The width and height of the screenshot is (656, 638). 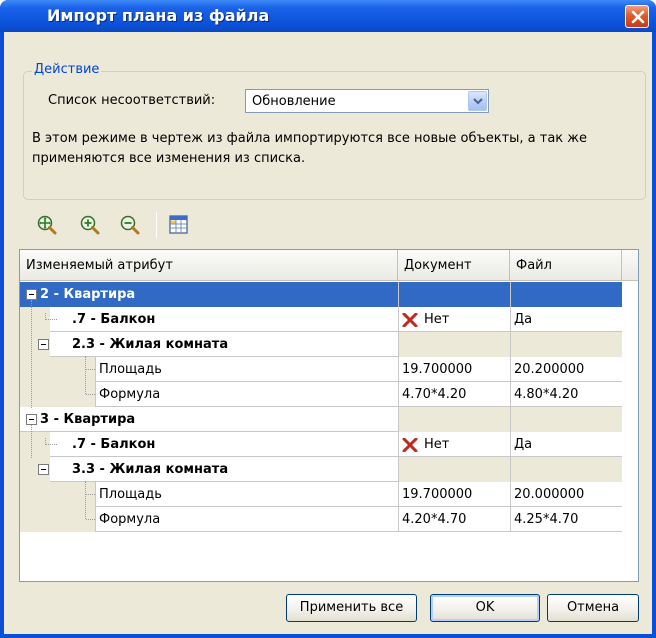 I want to click on table-row: Площадь 19.700000 20.000000, so click(x=321, y=494).